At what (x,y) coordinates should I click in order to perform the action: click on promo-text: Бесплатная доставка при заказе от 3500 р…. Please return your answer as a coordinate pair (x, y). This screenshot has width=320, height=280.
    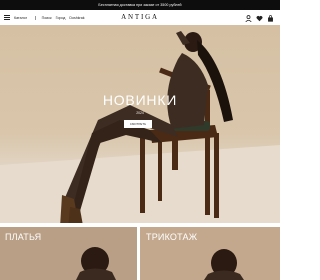
    Looking at the image, I should click on (140, 5).